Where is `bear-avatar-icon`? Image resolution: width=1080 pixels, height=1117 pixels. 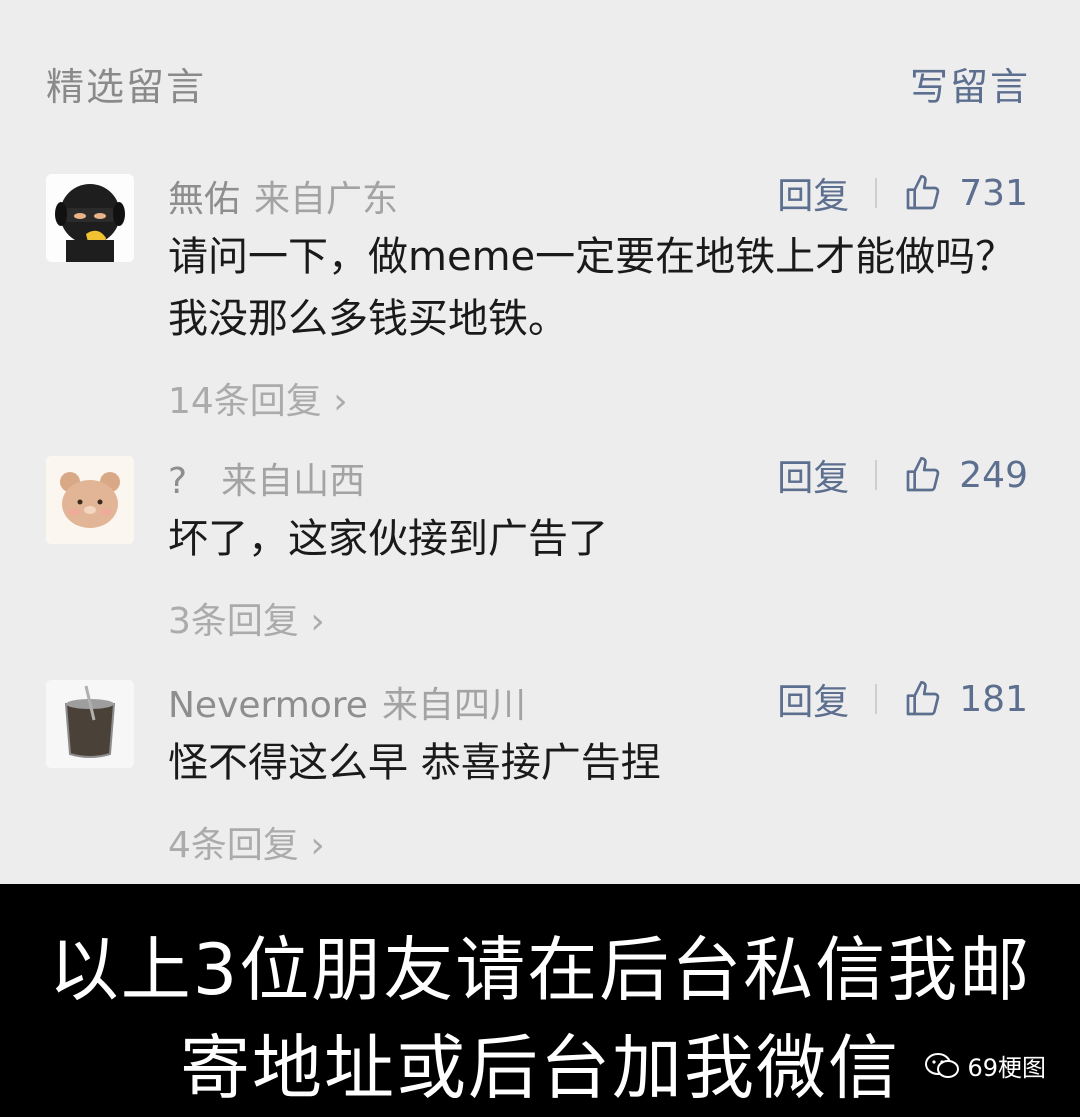
bear-avatar-icon is located at coordinates (90, 500).